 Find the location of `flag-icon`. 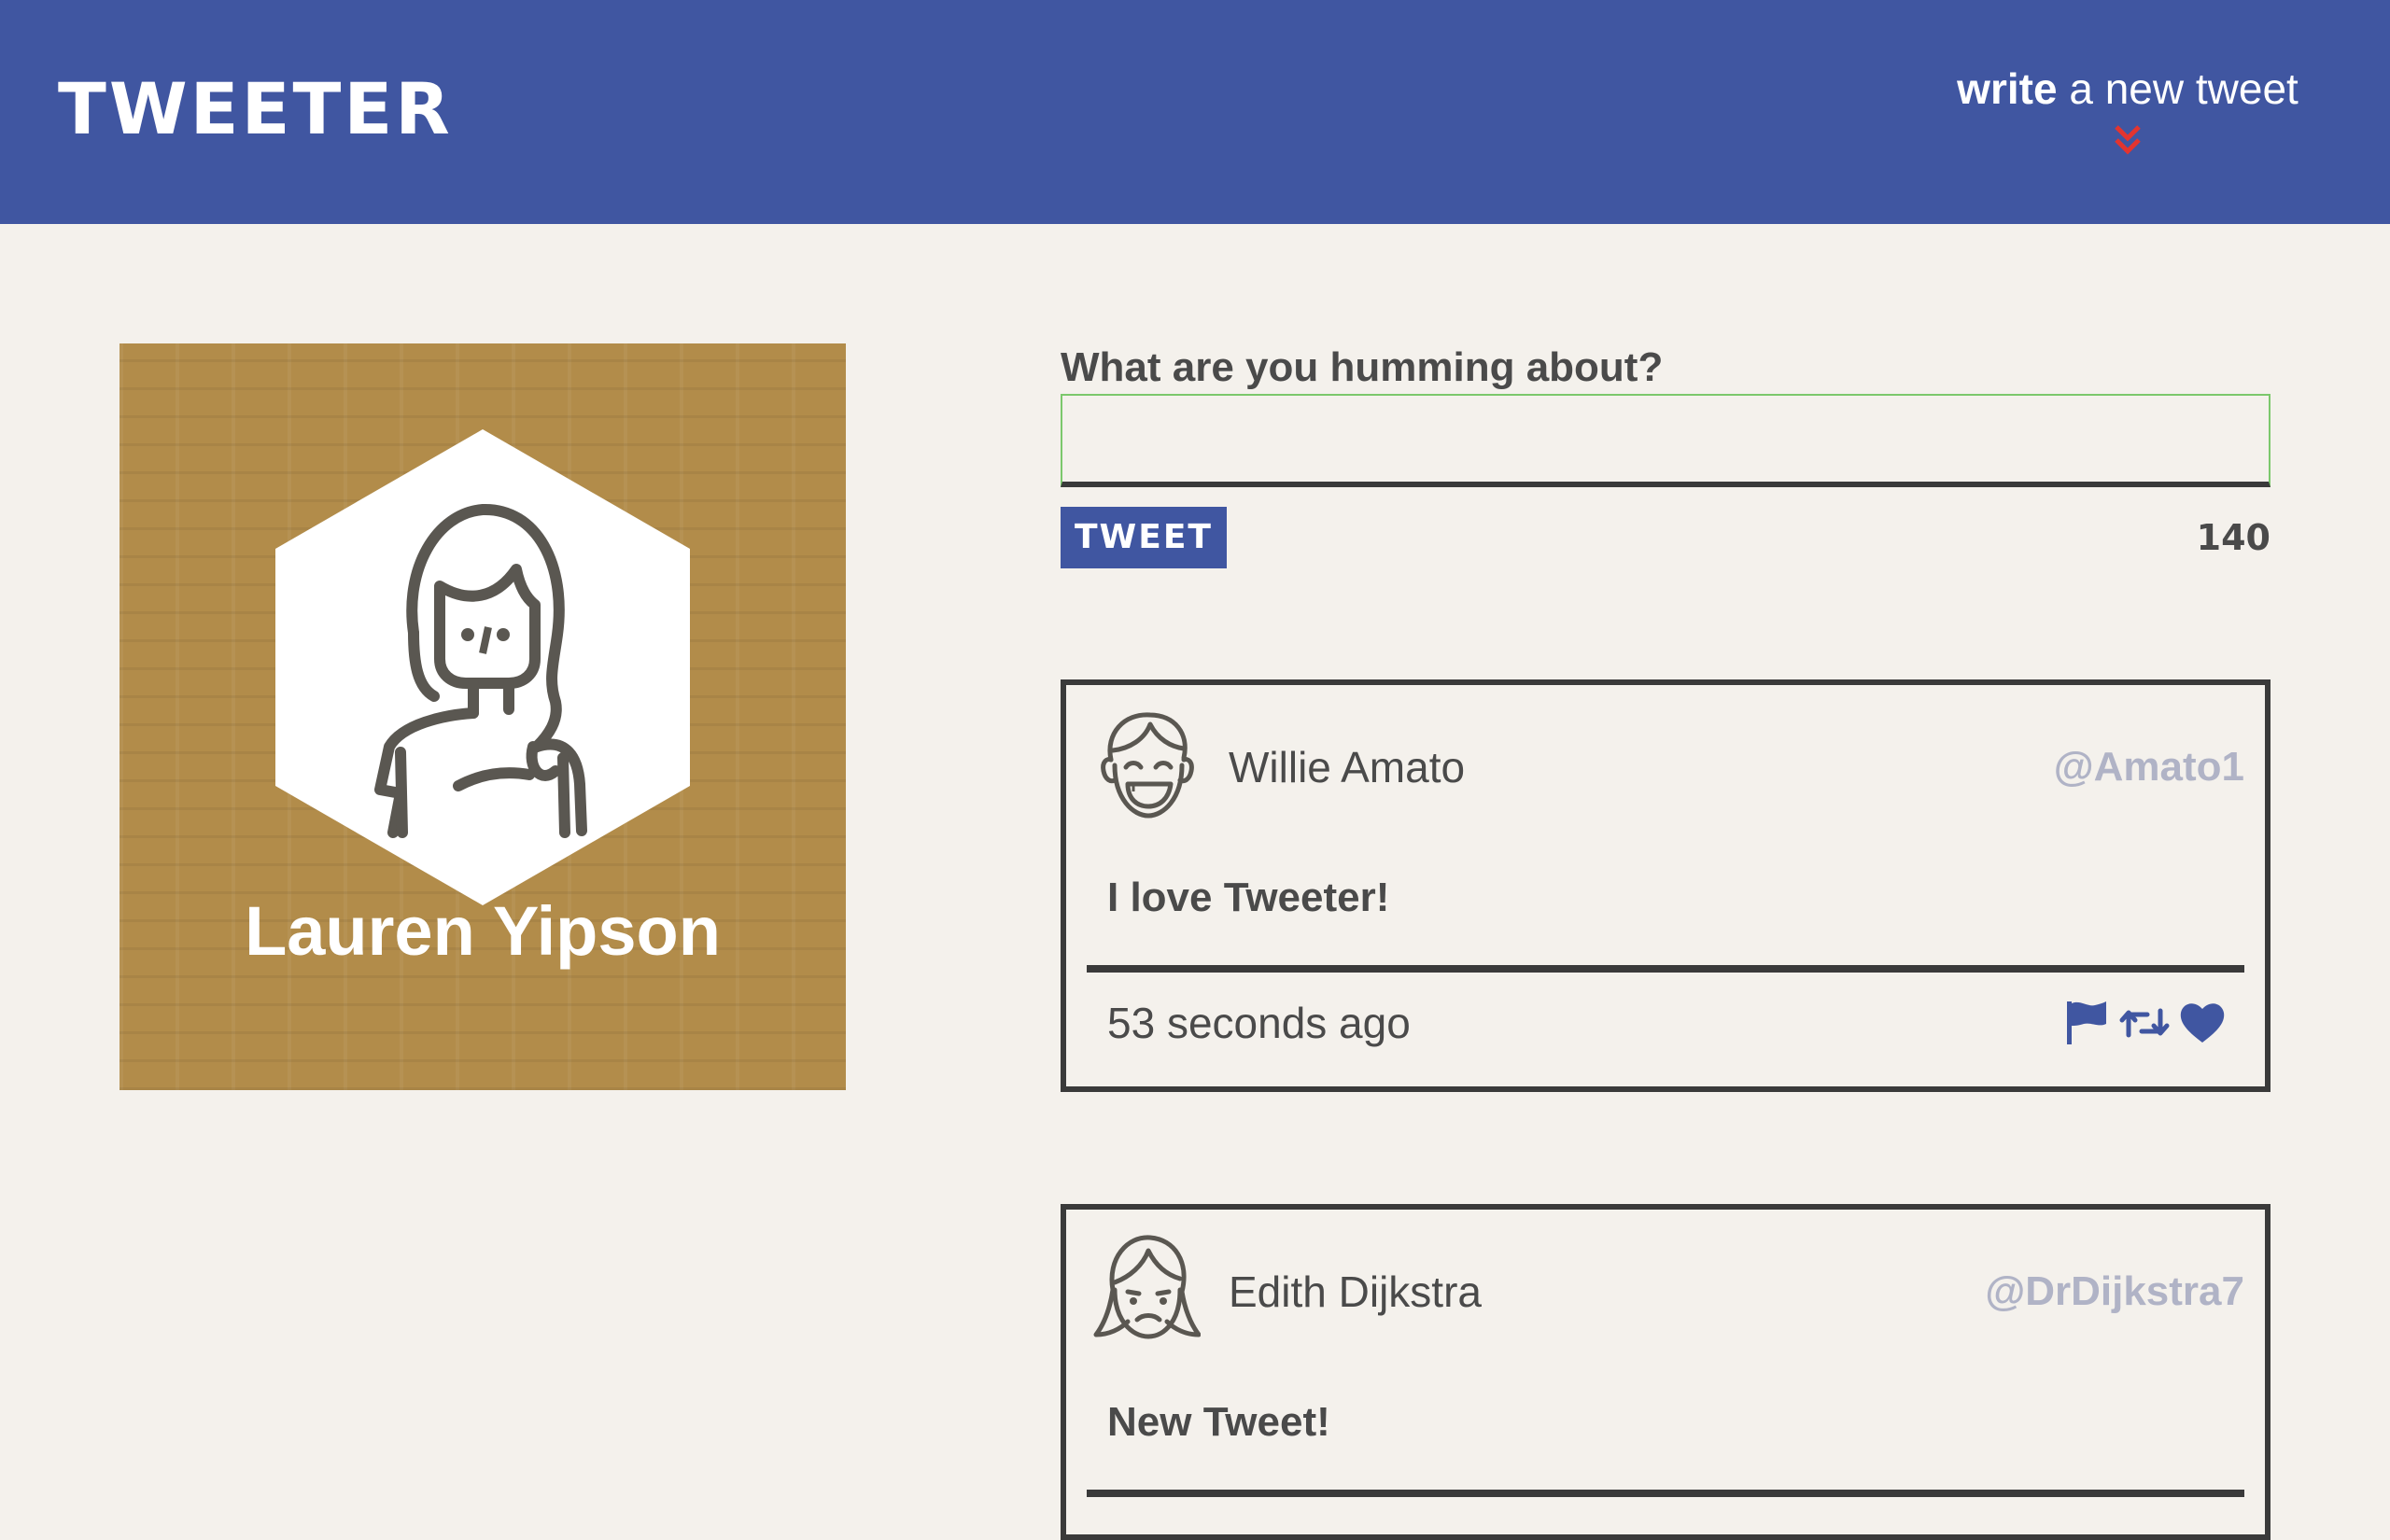

flag-icon is located at coordinates (2086, 1023).